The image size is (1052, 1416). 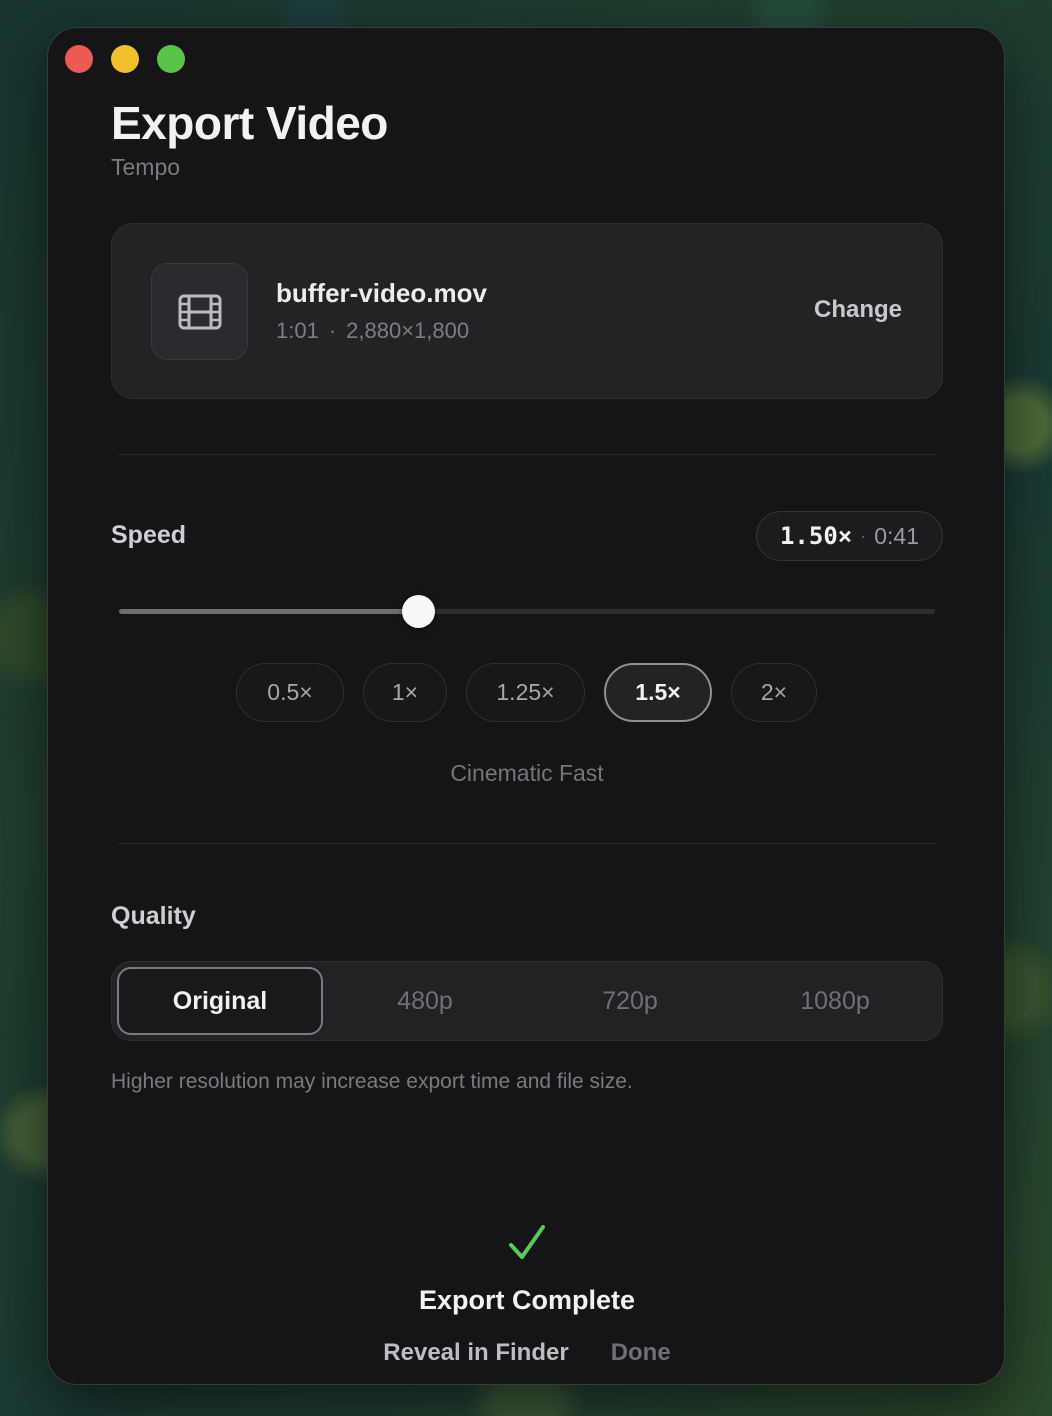 What do you see at coordinates (171, 59) in the screenshot?
I see `zoom-button` at bounding box center [171, 59].